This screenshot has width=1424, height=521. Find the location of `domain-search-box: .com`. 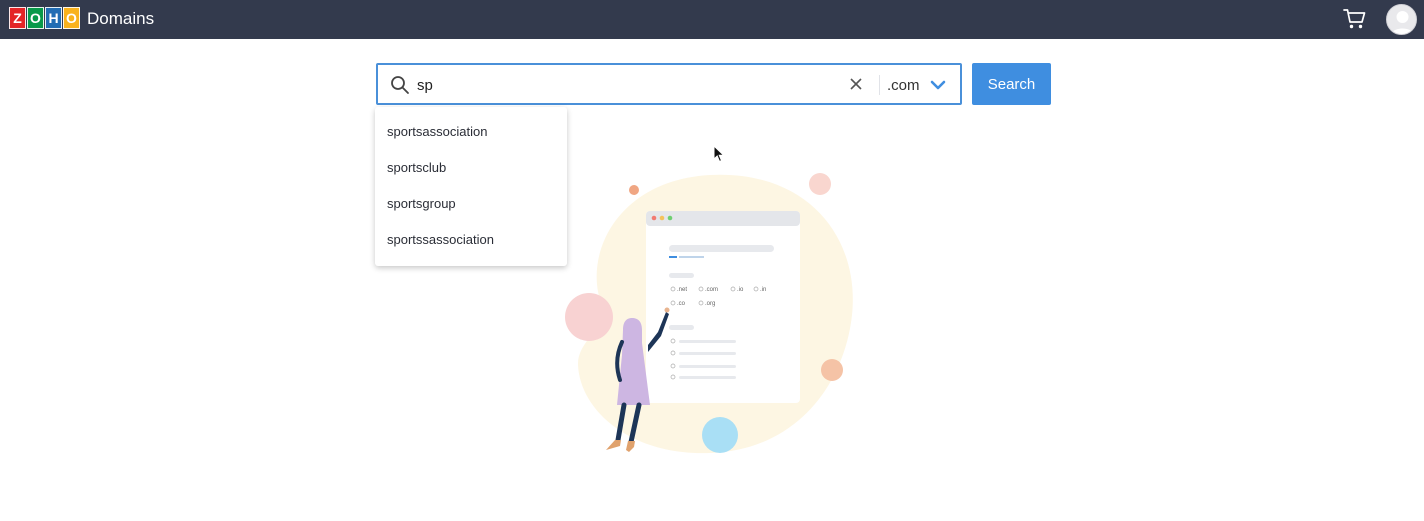

domain-search-box: .com is located at coordinates (669, 84).